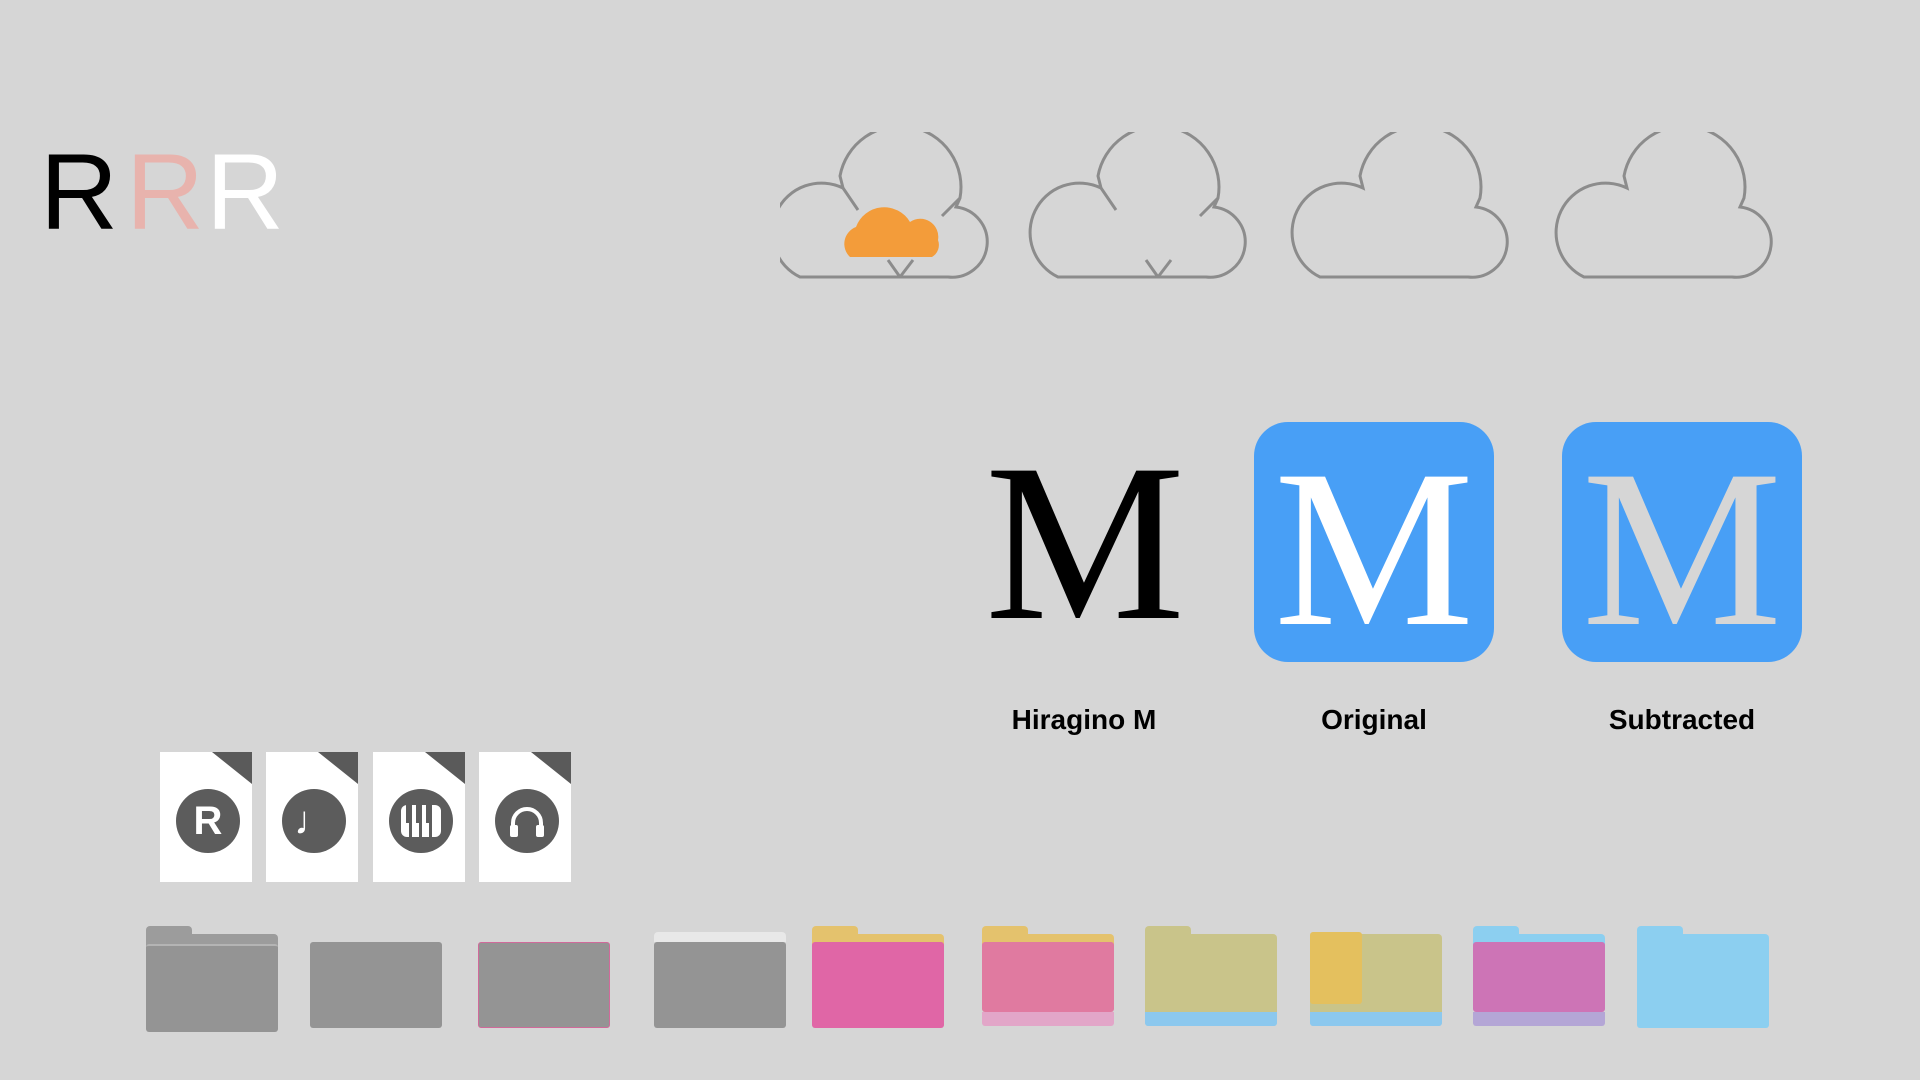 The image size is (1920, 1080). Describe the element at coordinates (165, 191) in the screenshot. I see `letter-r-pink-arrow: R` at that location.